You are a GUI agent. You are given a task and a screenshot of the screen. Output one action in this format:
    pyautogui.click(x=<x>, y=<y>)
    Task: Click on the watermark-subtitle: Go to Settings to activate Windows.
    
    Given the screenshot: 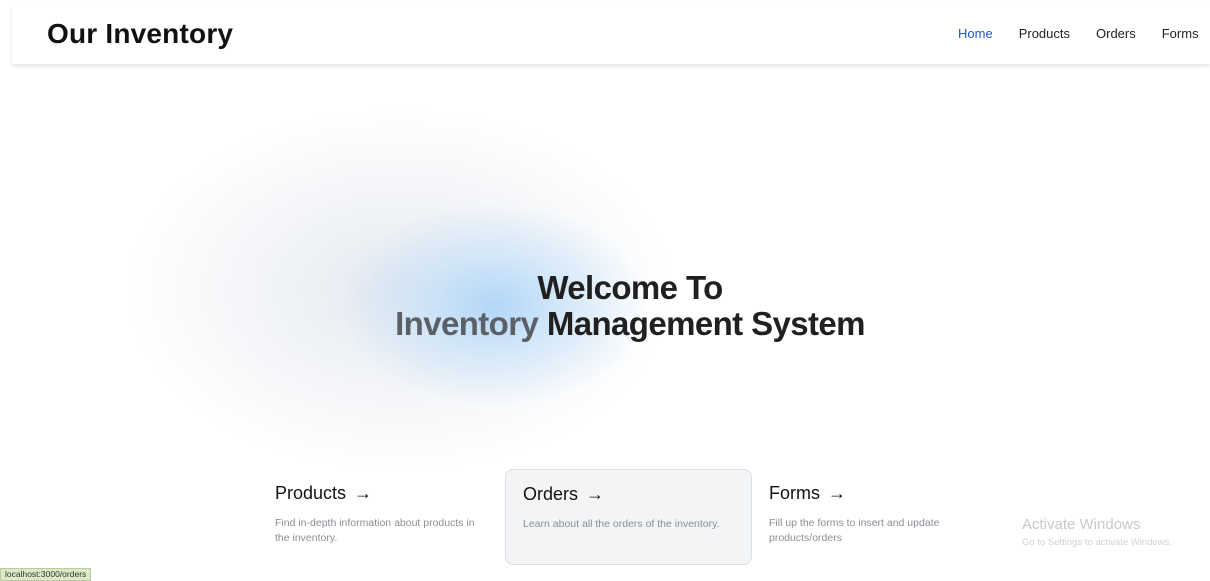 What is the action you would take?
    pyautogui.click(x=1097, y=542)
    